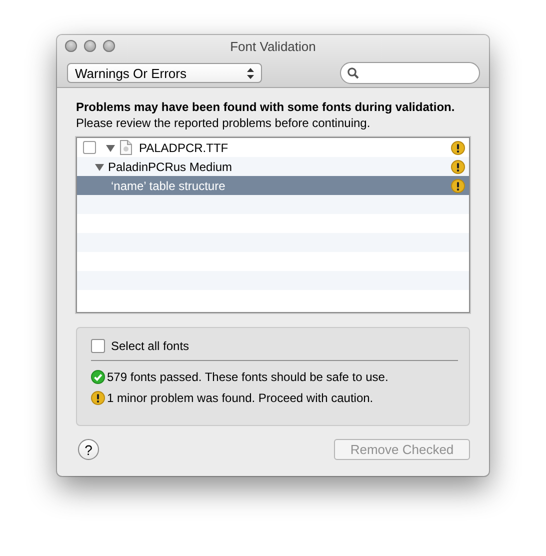  What do you see at coordinates (410, 73) in the screenshot?
I see `search-field` at bounding box center [410, 73].